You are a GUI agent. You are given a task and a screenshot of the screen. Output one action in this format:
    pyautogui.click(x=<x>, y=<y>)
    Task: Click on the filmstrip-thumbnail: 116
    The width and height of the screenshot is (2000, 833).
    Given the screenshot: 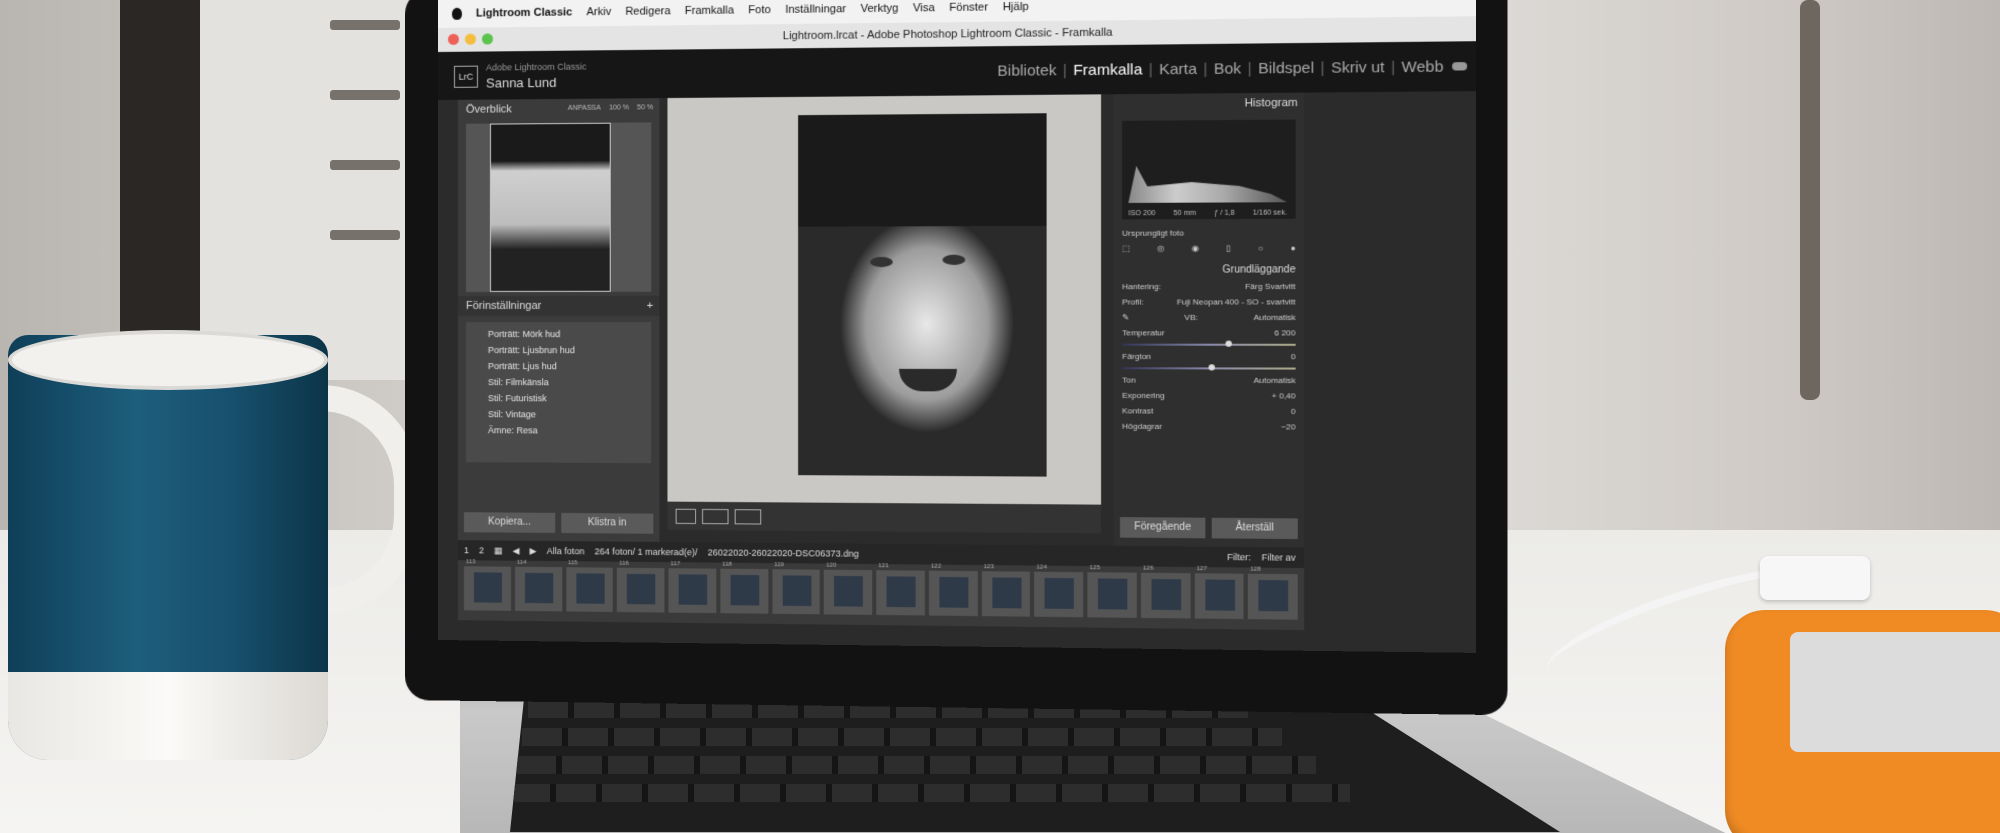 What is the action you would take?
    pyautogui.click(x=641, y=587)
    